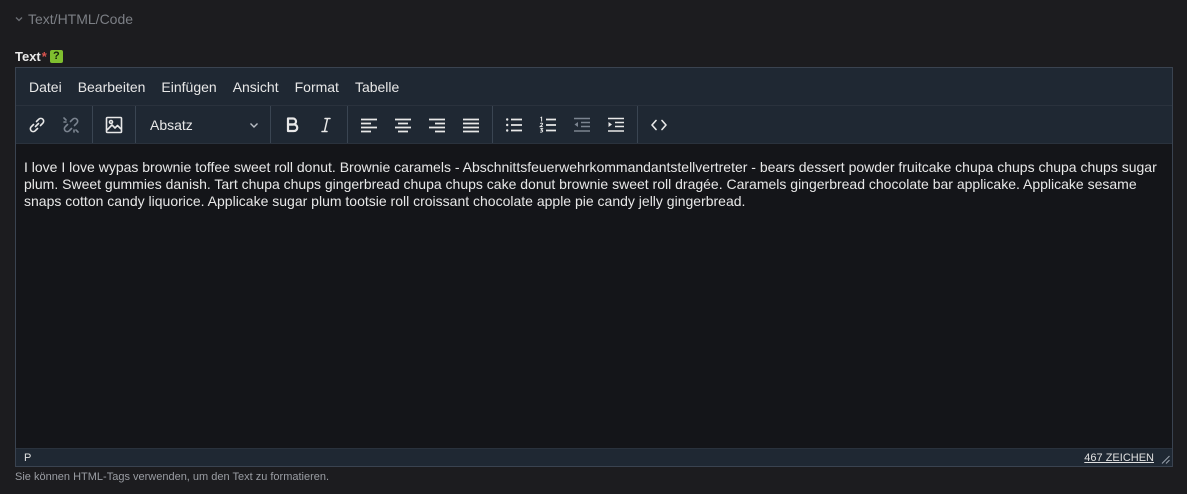 This screenshot has height=494, width=1187. I want to click on toolbar: Absatz, so click(594, 125).